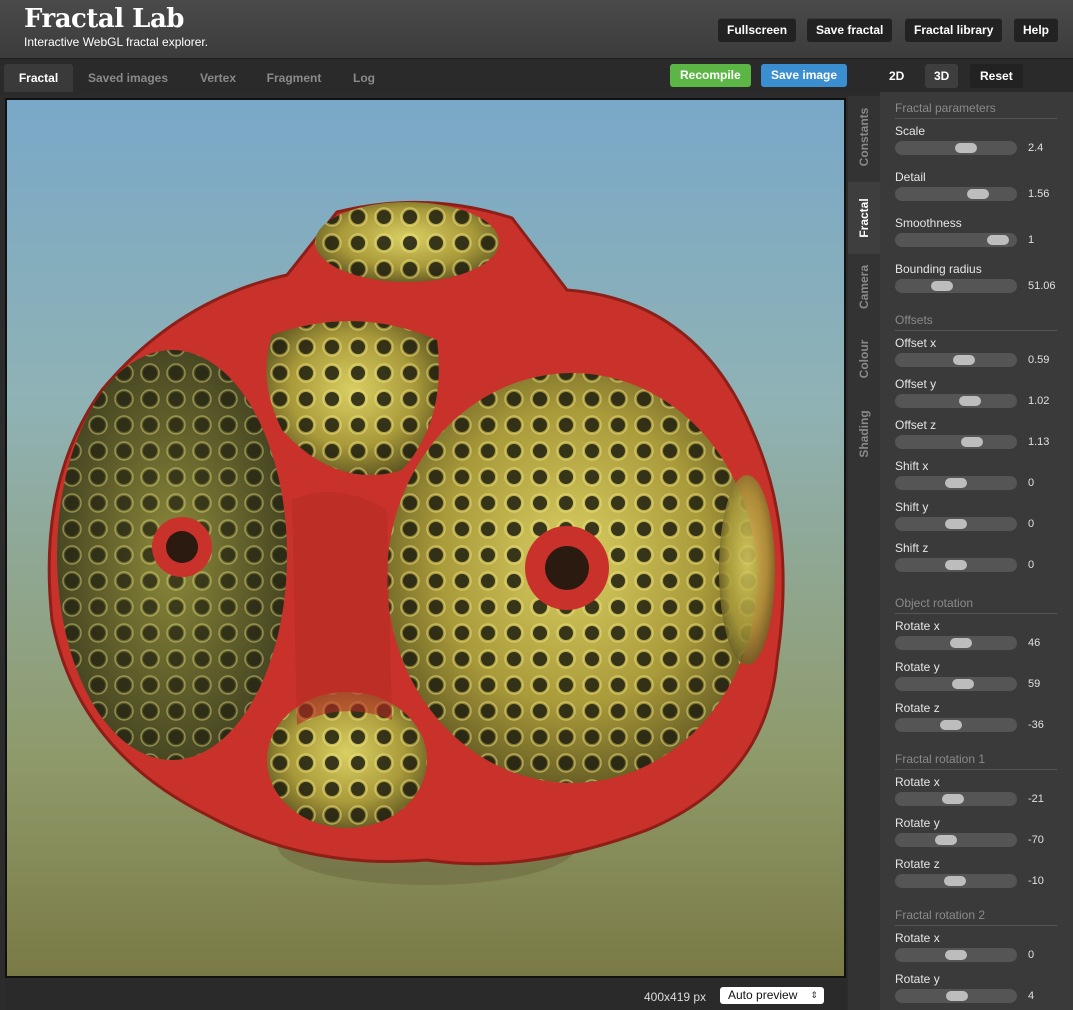 The height and width of the screenshot is (1010, 1073). What do you see at coordinates (916, 384) in the screenshot?
I see `param-label-offset-y: Offset y` at bounding box center [916, 384].